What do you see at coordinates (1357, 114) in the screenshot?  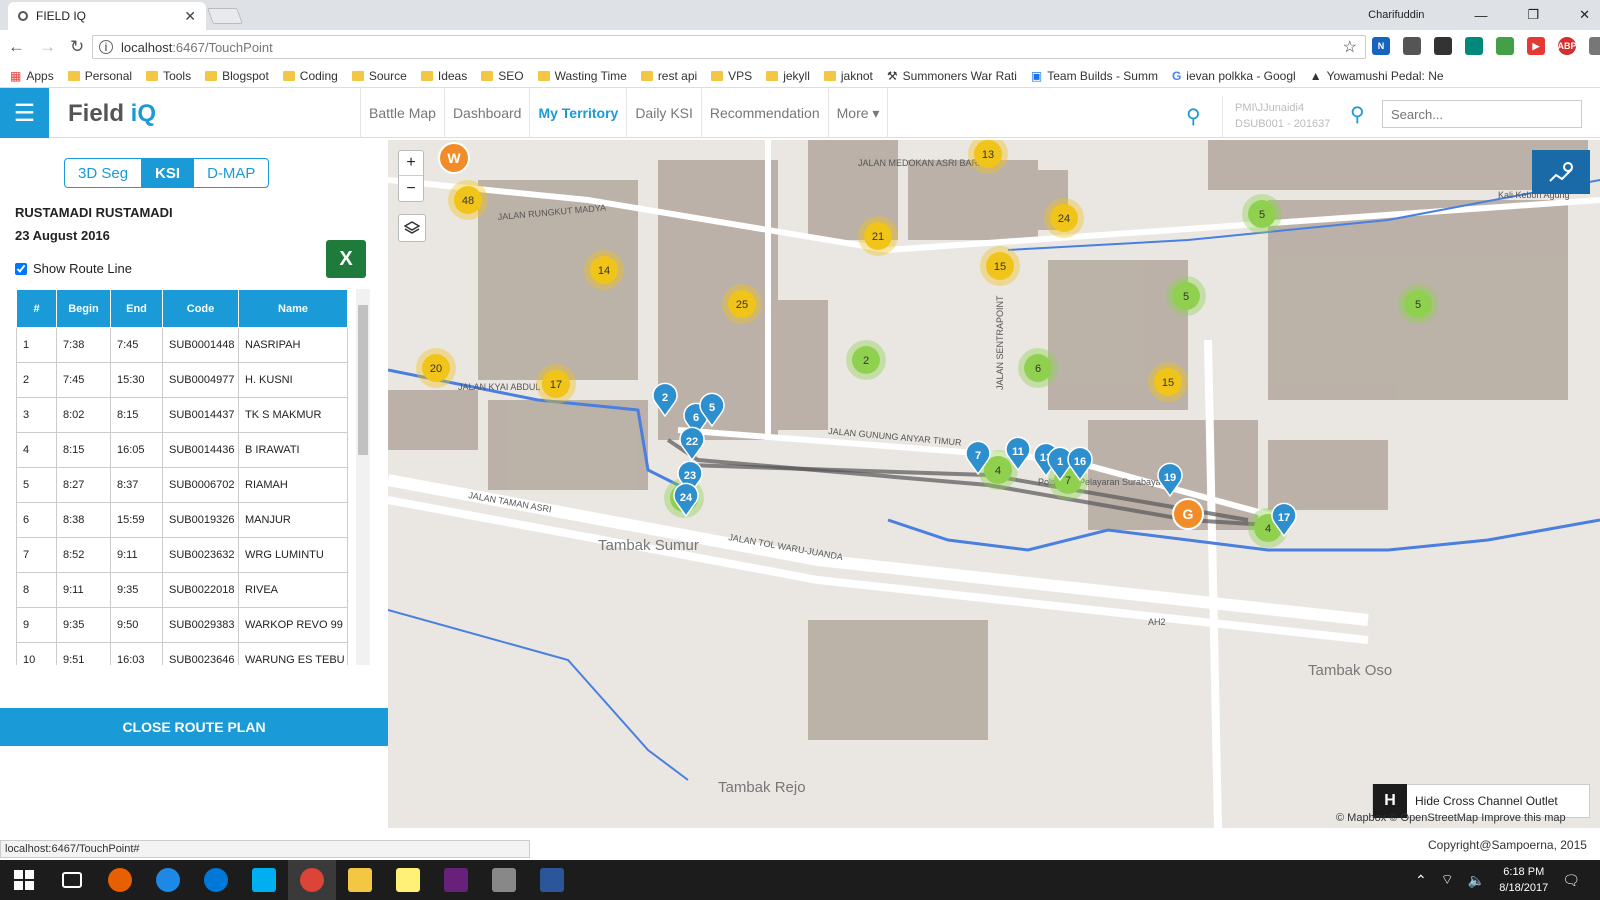 I see `search-icon: ⚲` at bounding box center [1357, 114].